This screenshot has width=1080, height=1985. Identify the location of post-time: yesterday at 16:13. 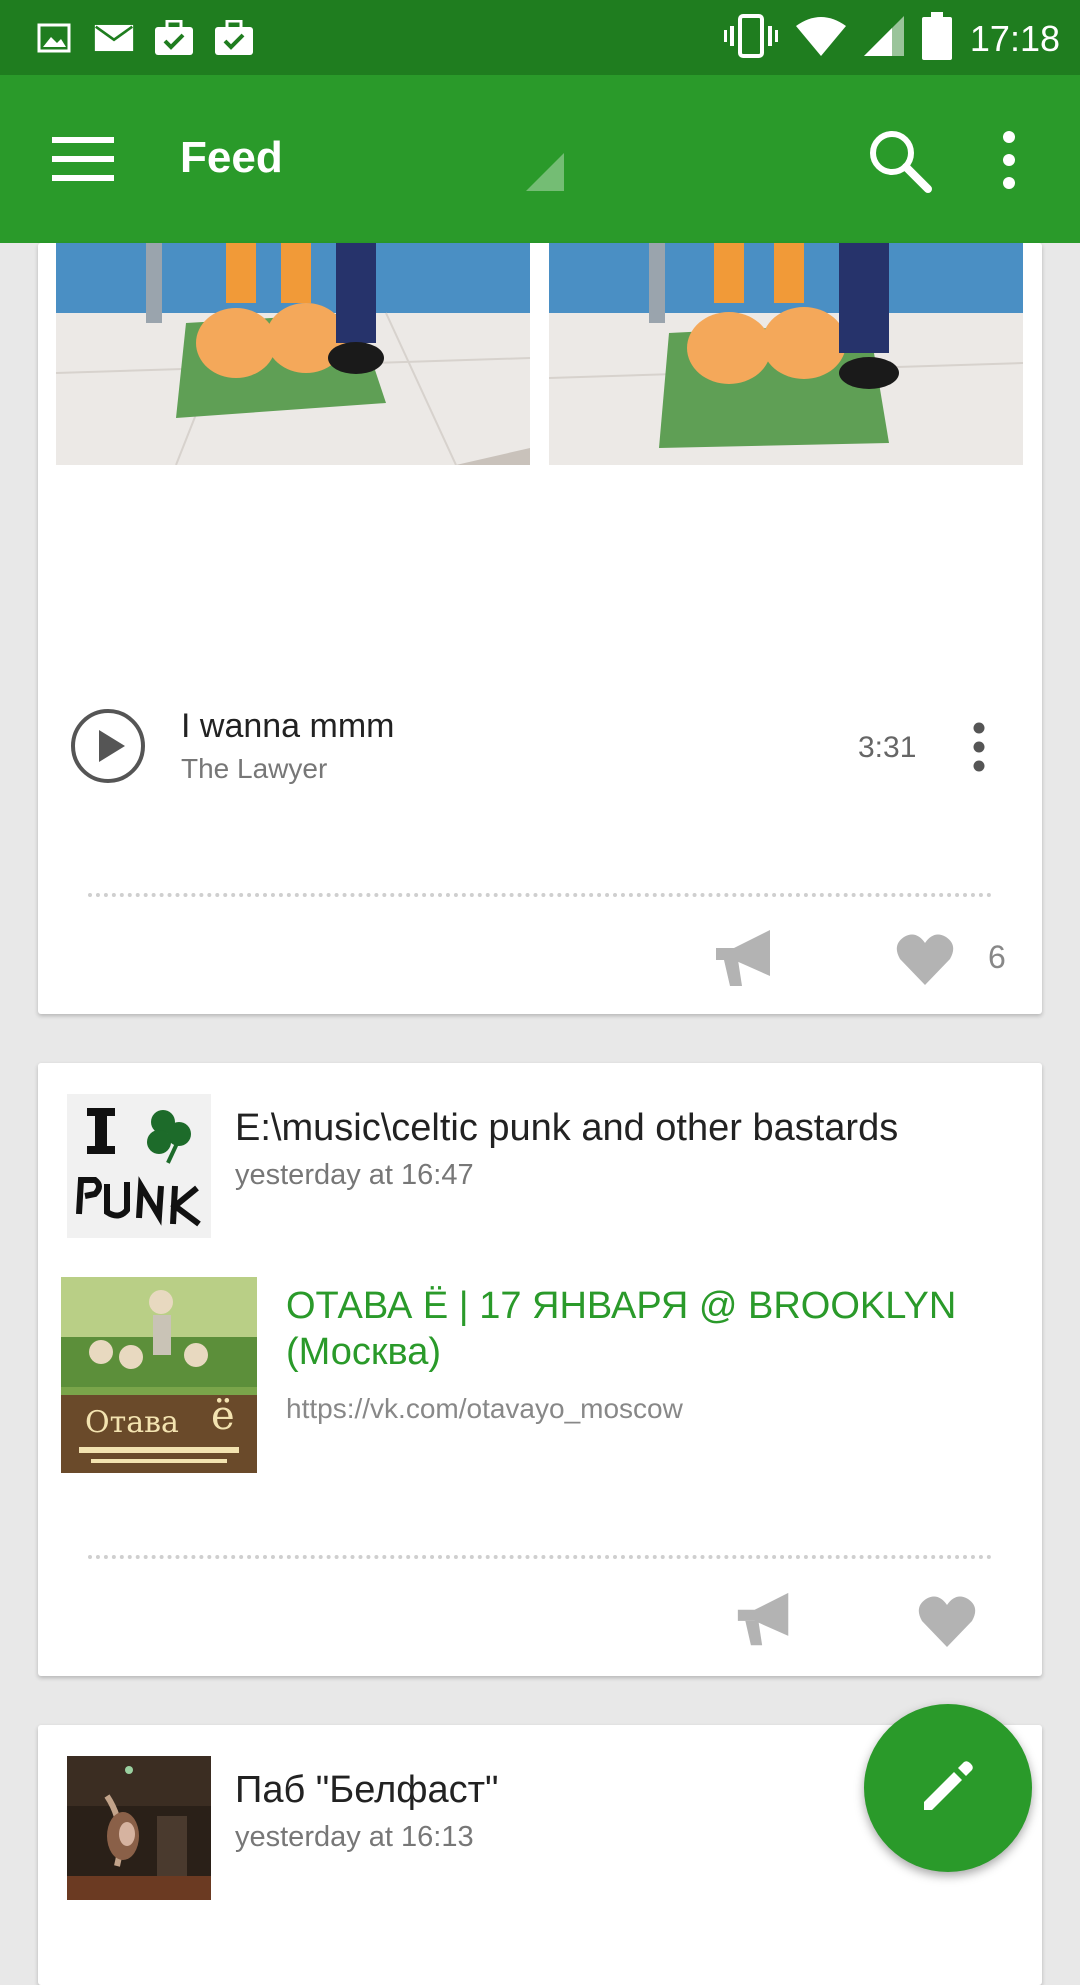
(354, 1837).